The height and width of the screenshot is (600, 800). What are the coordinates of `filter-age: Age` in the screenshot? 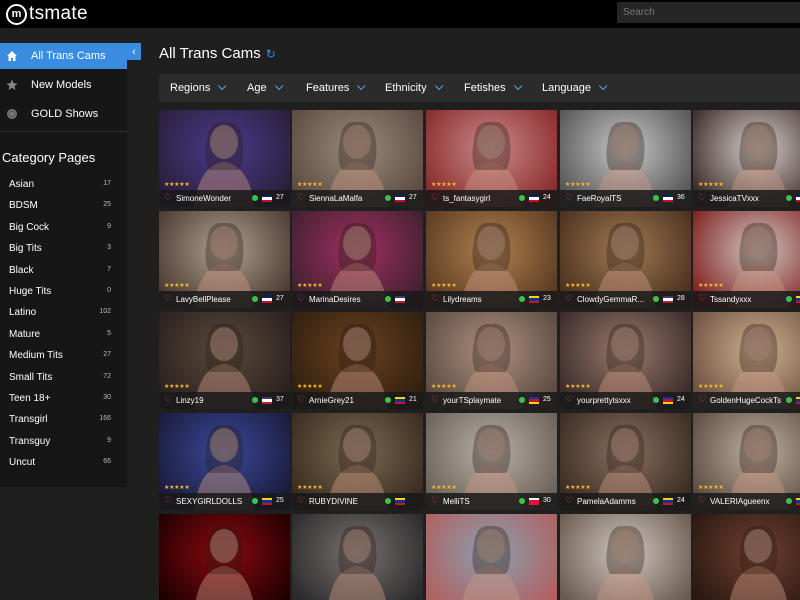 It's located at (265, 87).